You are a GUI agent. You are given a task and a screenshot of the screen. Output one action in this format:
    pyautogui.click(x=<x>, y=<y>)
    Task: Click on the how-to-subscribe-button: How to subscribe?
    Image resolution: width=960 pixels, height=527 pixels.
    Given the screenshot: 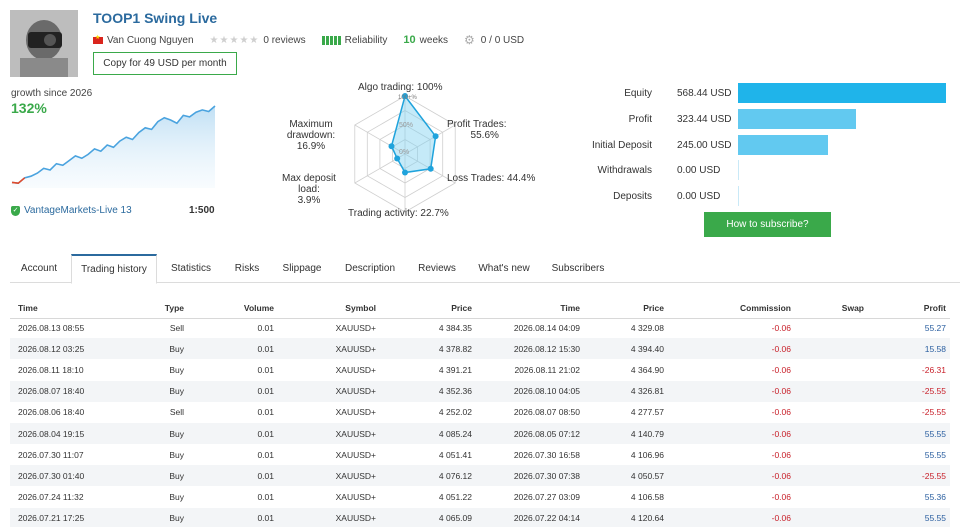 What is the action you would take?
    pyautogui.click(x=767, y=224)
    